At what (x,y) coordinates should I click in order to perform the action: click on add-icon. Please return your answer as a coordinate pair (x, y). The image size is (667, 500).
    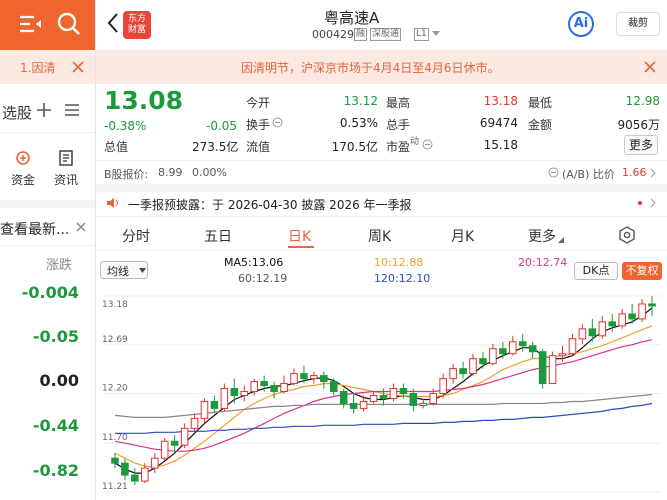
    Looking at the image, I should click on (44, 110).